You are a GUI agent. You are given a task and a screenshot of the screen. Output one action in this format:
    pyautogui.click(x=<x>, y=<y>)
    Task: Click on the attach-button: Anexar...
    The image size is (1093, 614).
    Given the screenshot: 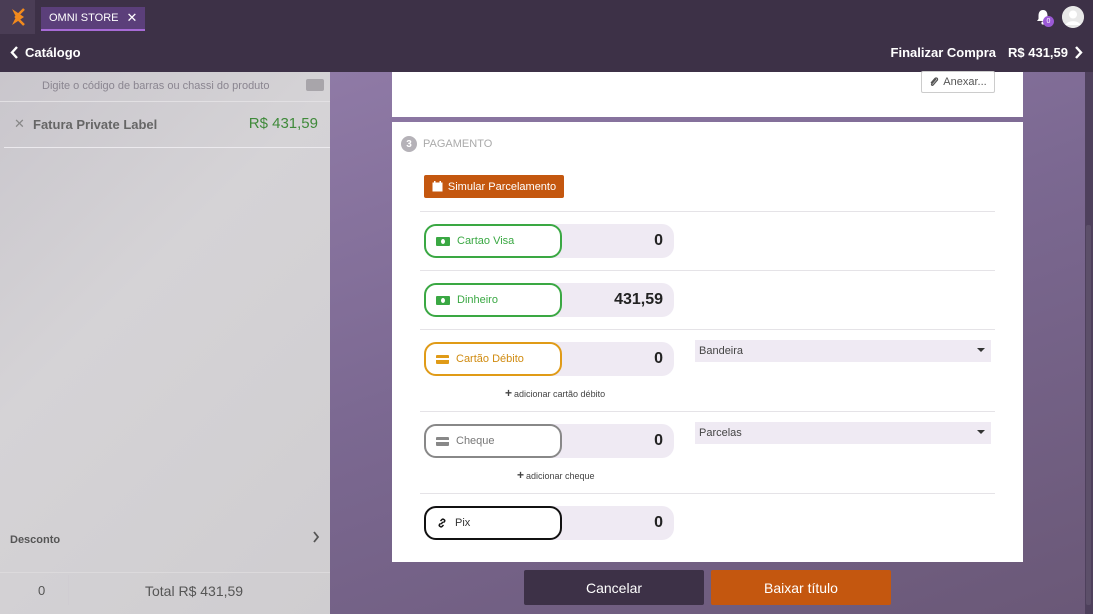 What is the action you would take?
    pyautogui.click(x=958, y=82)
    